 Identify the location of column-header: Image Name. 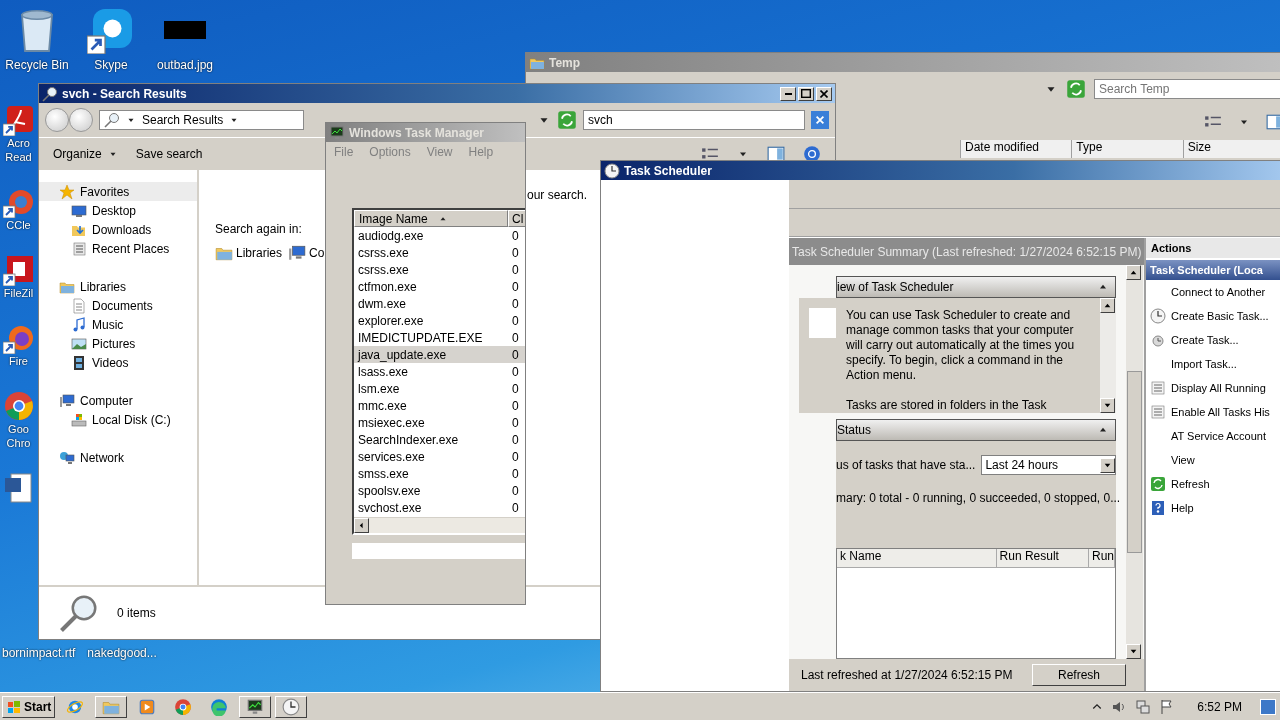
(431, 218).